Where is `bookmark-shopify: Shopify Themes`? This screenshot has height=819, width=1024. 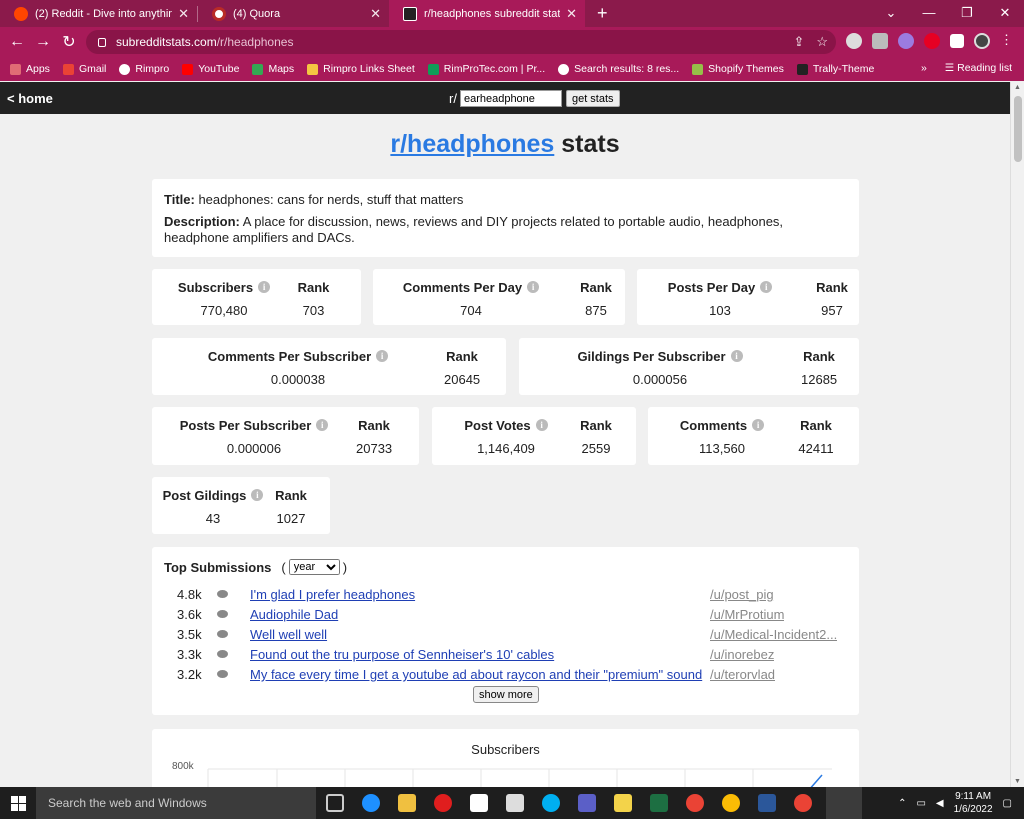 bookmark-shopify: Shopify Themes is located at coordinates (738, 69).